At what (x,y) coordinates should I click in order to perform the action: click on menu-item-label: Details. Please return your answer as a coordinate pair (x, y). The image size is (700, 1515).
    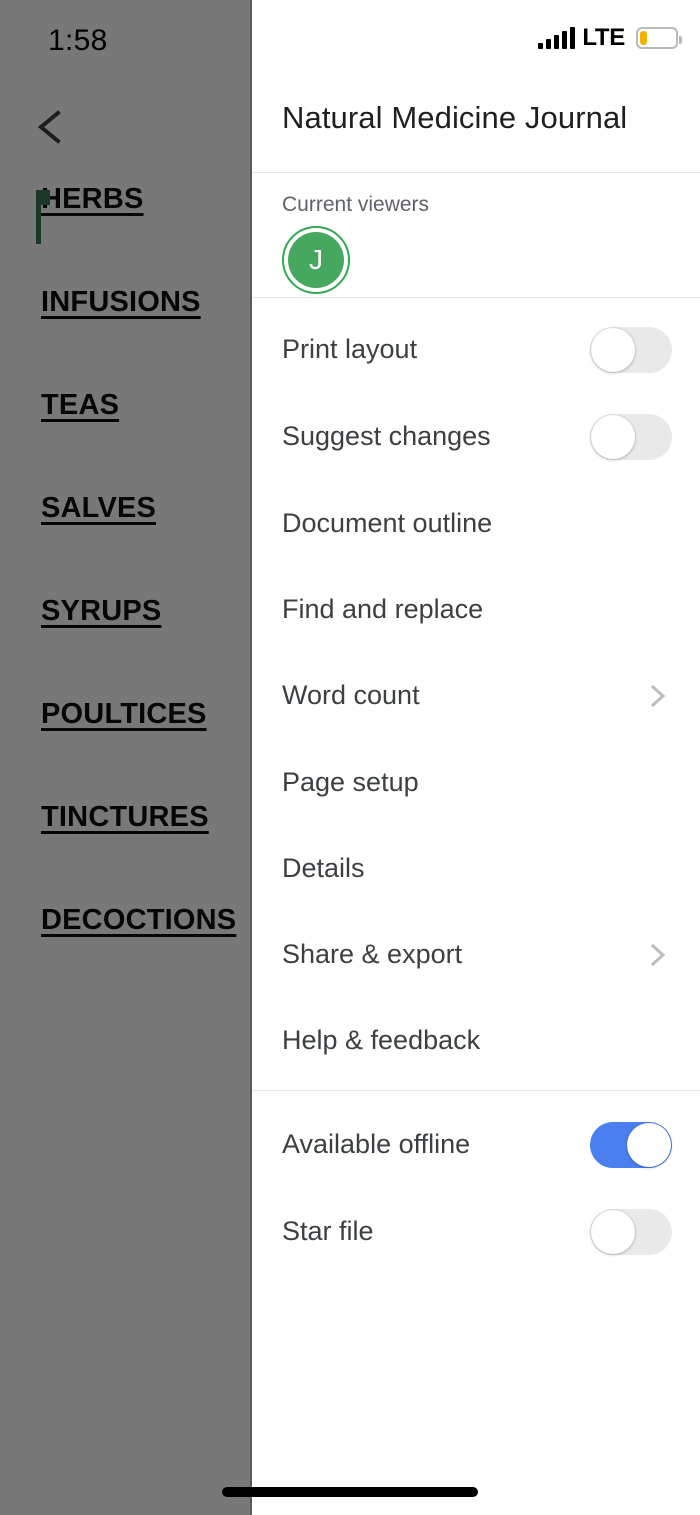
    Looking at the image, I should click on (323, 868).